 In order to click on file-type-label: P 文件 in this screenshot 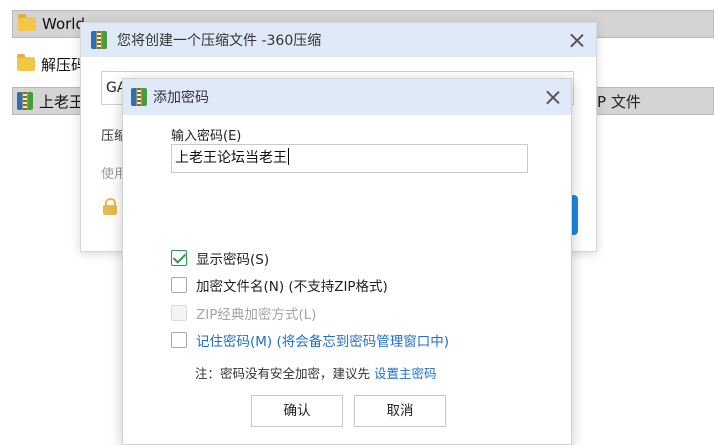, I will do `click(619, 101)`.